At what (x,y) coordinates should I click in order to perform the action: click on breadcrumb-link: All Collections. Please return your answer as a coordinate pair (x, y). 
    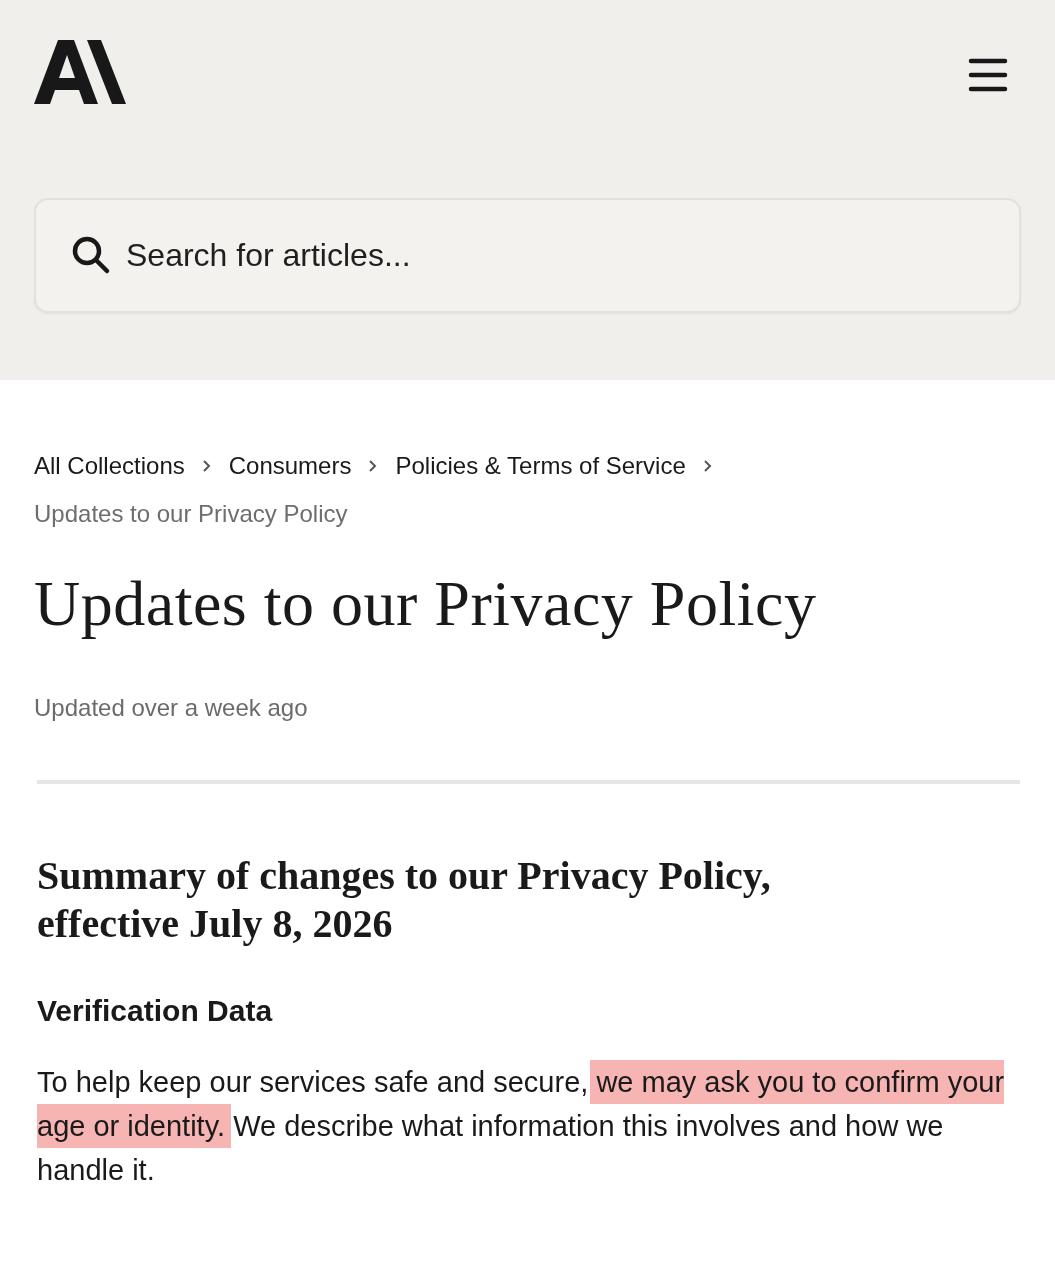
    Looking at the image, I should click on (109, 466).